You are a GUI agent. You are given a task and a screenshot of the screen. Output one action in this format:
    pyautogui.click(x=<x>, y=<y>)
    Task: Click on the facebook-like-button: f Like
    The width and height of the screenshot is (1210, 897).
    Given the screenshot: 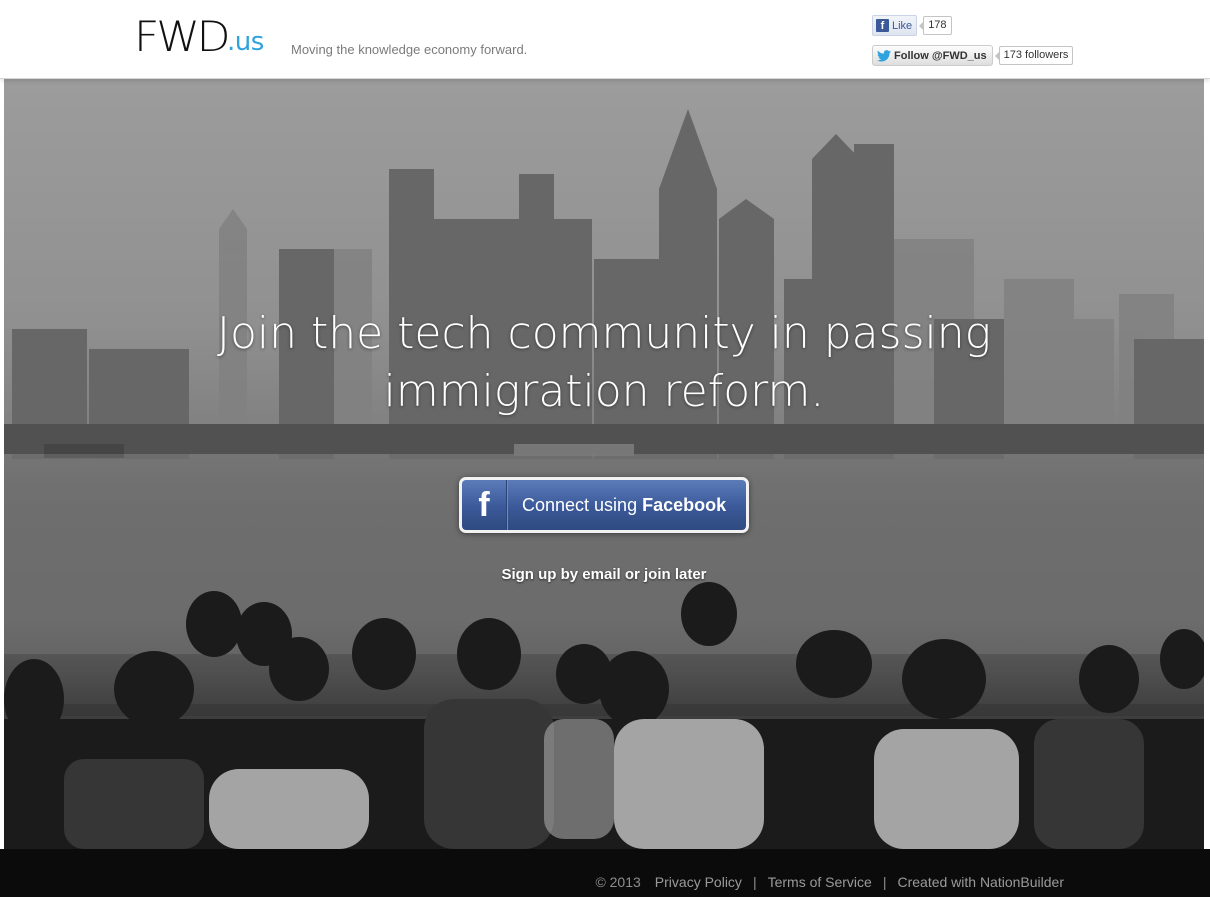 What is the action you would take?
    pyautogui.click(x=895, y=25)
    